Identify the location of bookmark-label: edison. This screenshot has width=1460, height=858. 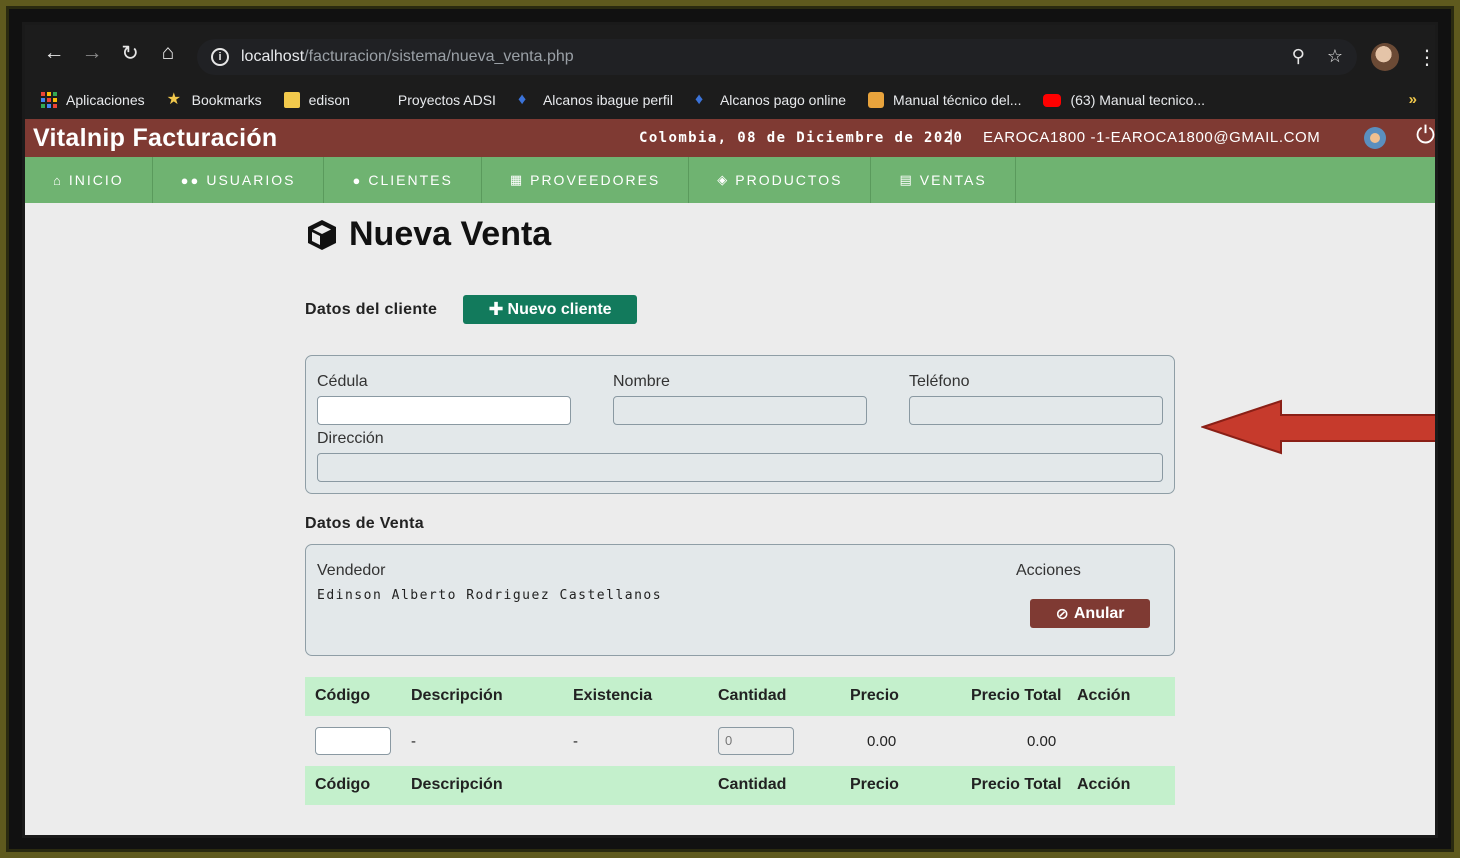
(329, 100).